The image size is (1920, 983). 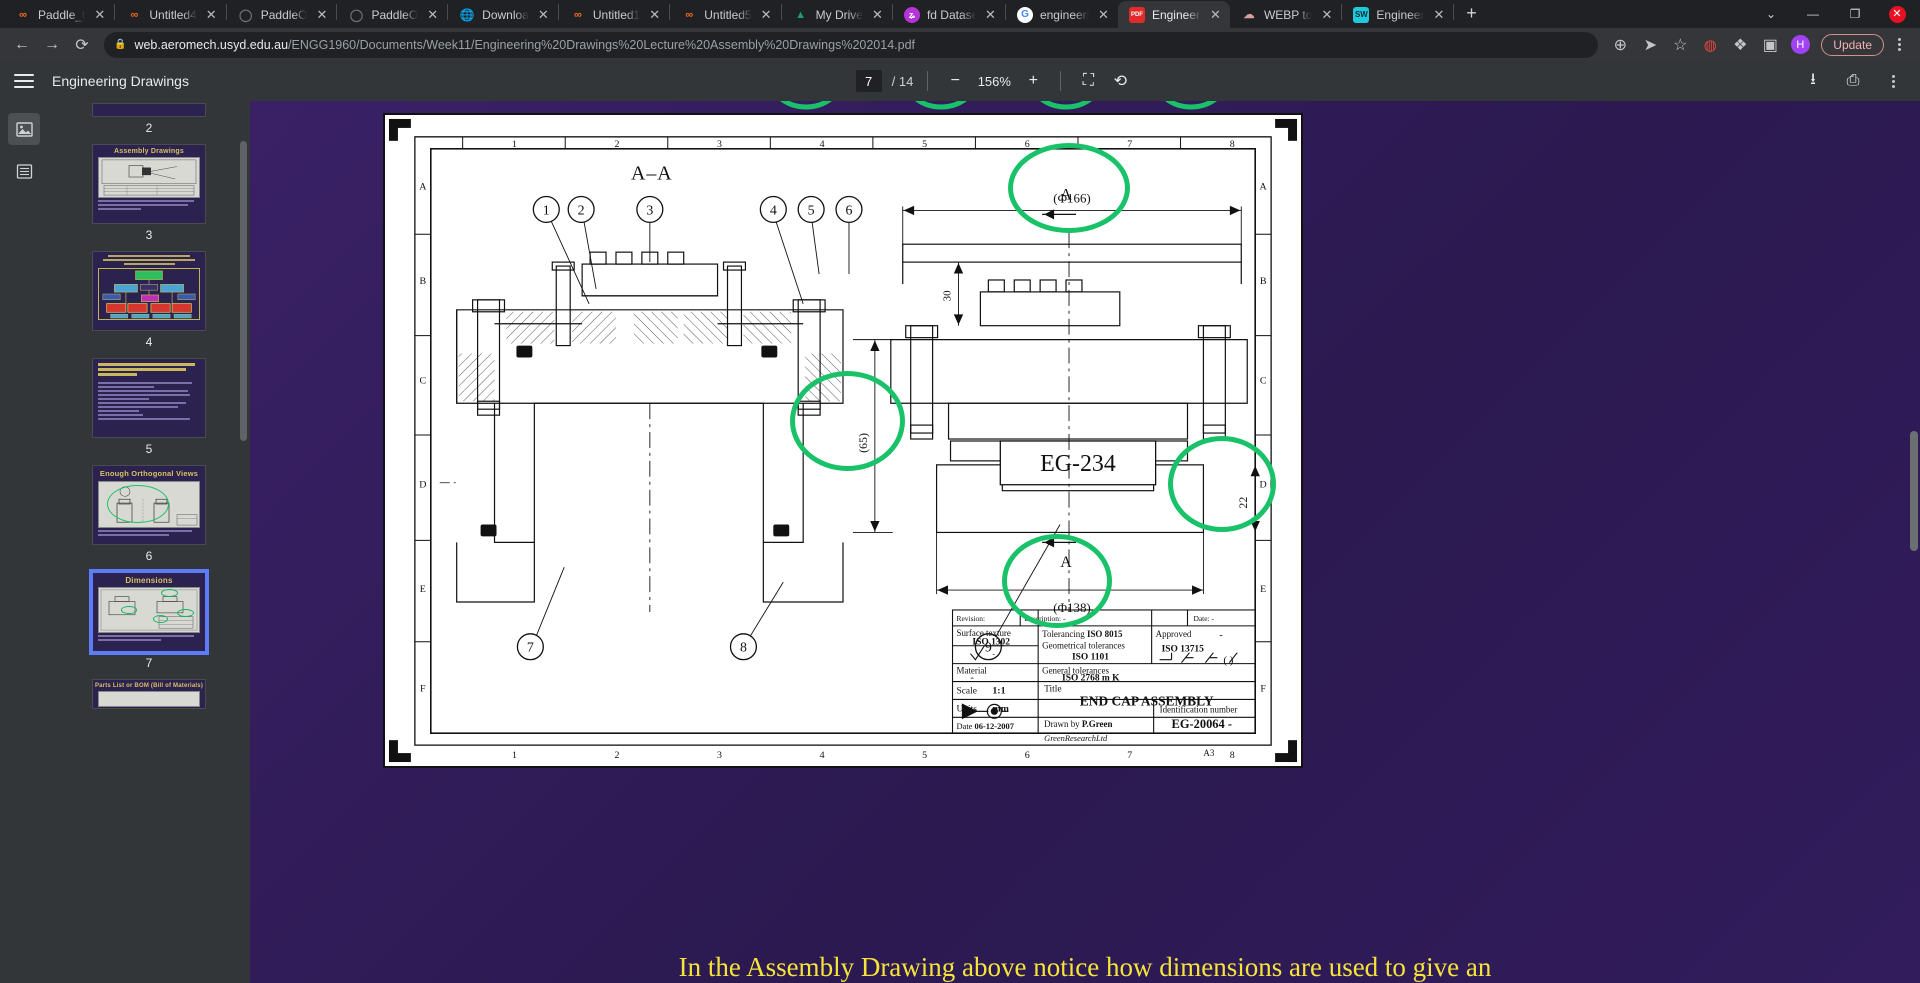 What do you see at coordinates (149, 694) in the screenshot?
I see `pdf-thumbnail-page-8: Parts List or BOM (Bill of Materials)` at bounding box center [149, 694].